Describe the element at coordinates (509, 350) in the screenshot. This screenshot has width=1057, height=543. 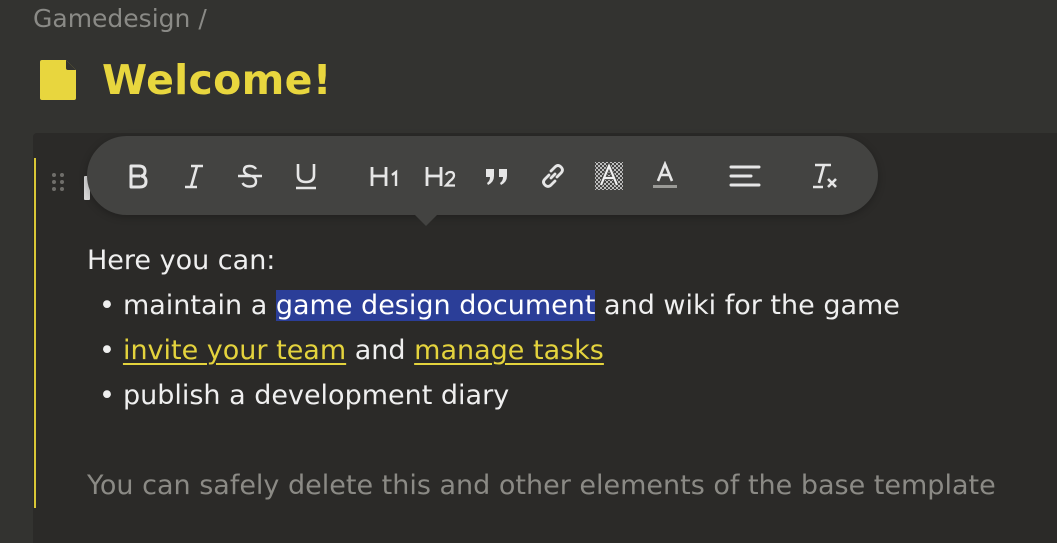
I see `manage-tasks-link: manage tasks` at that location.